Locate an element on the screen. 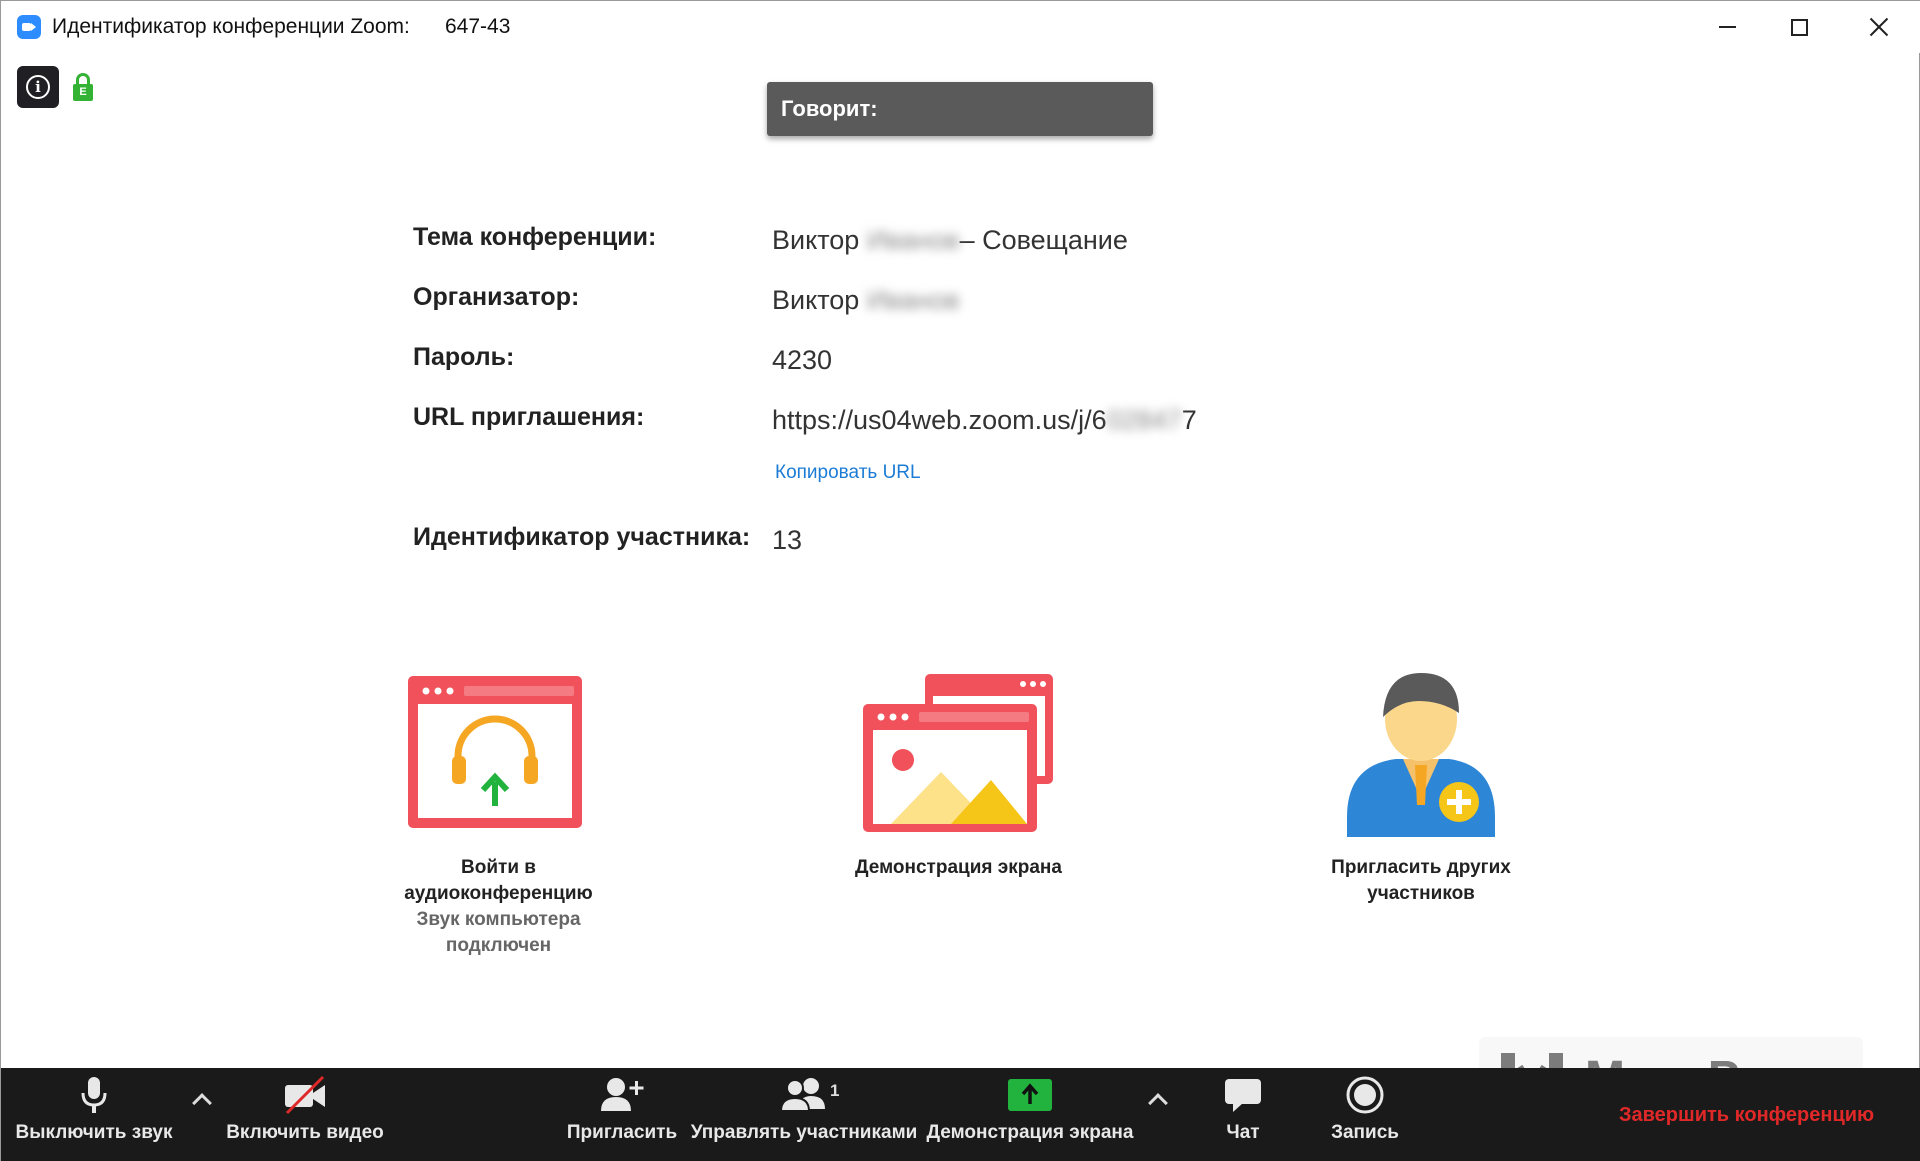  topic-rest: – Совещание is located at coordinates (1043, 240).